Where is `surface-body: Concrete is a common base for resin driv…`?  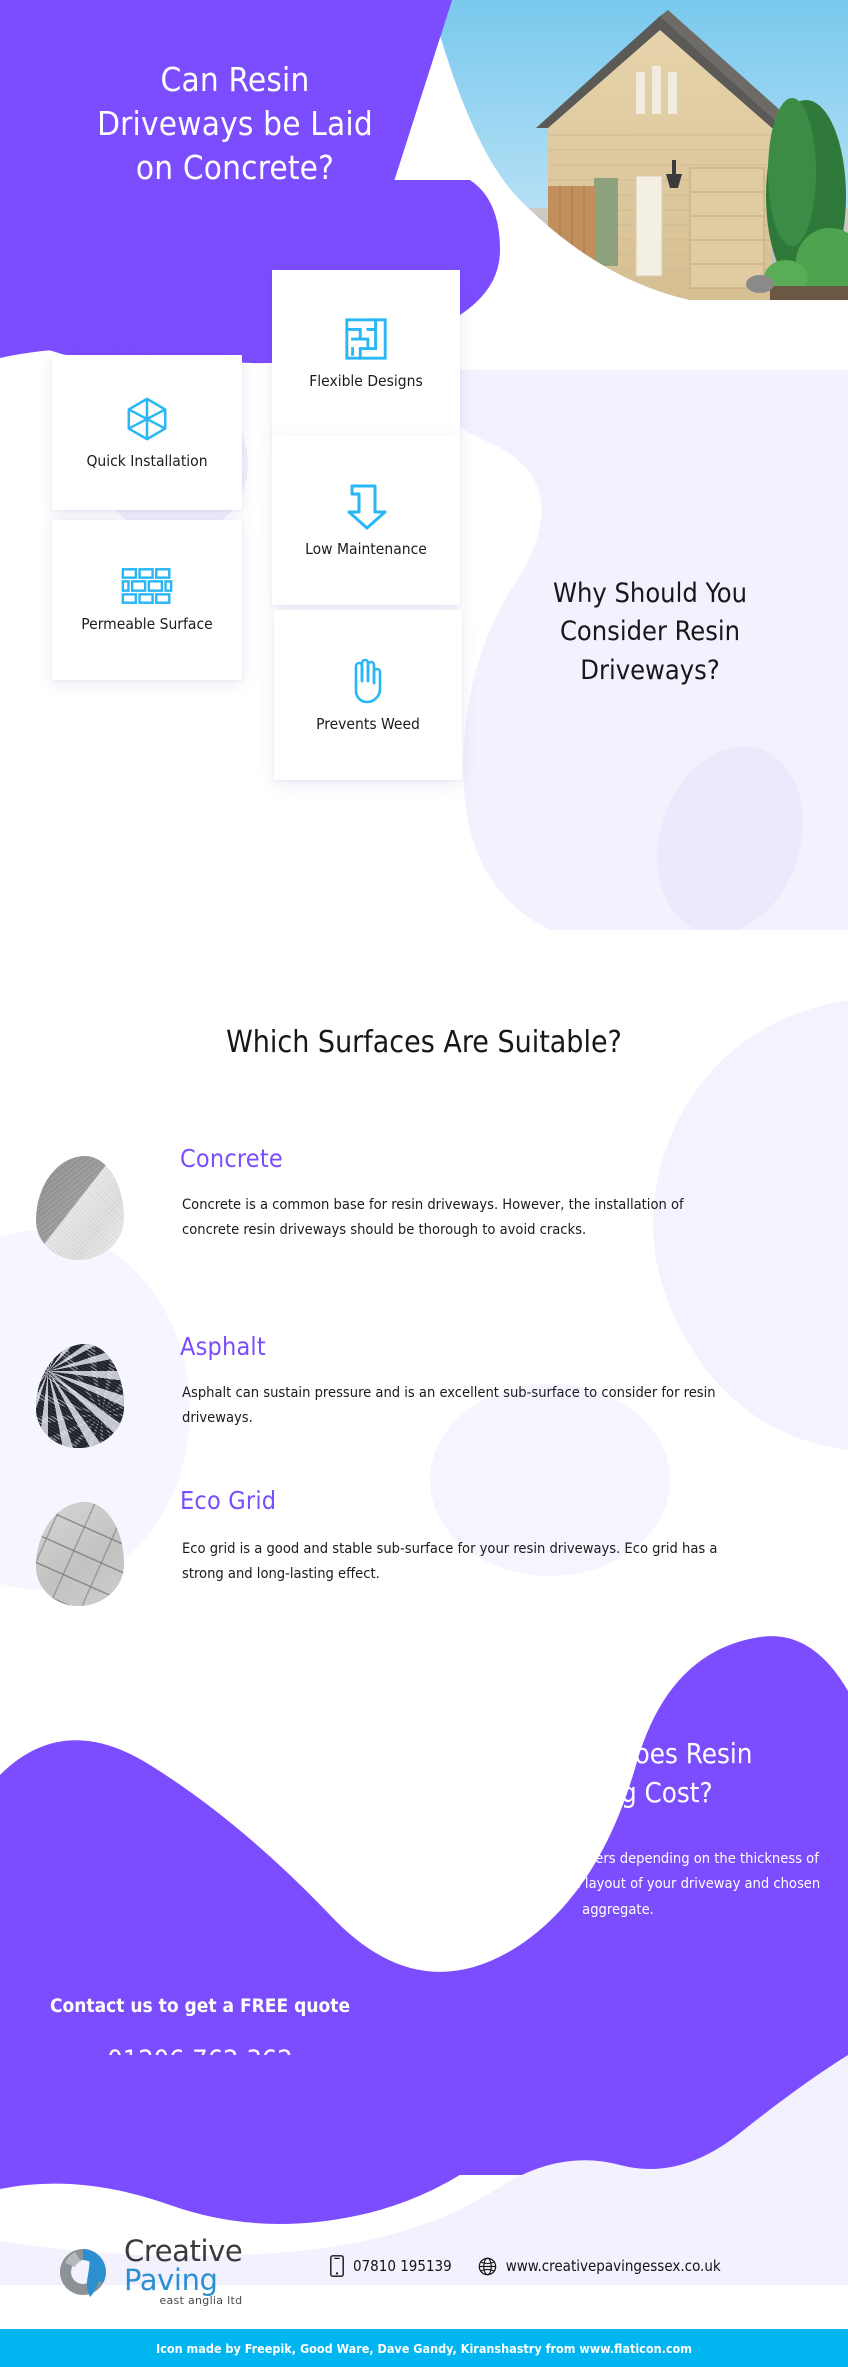 surface-body: Concrete is a common base for resin driv… is located at coordinates (433, 1217).